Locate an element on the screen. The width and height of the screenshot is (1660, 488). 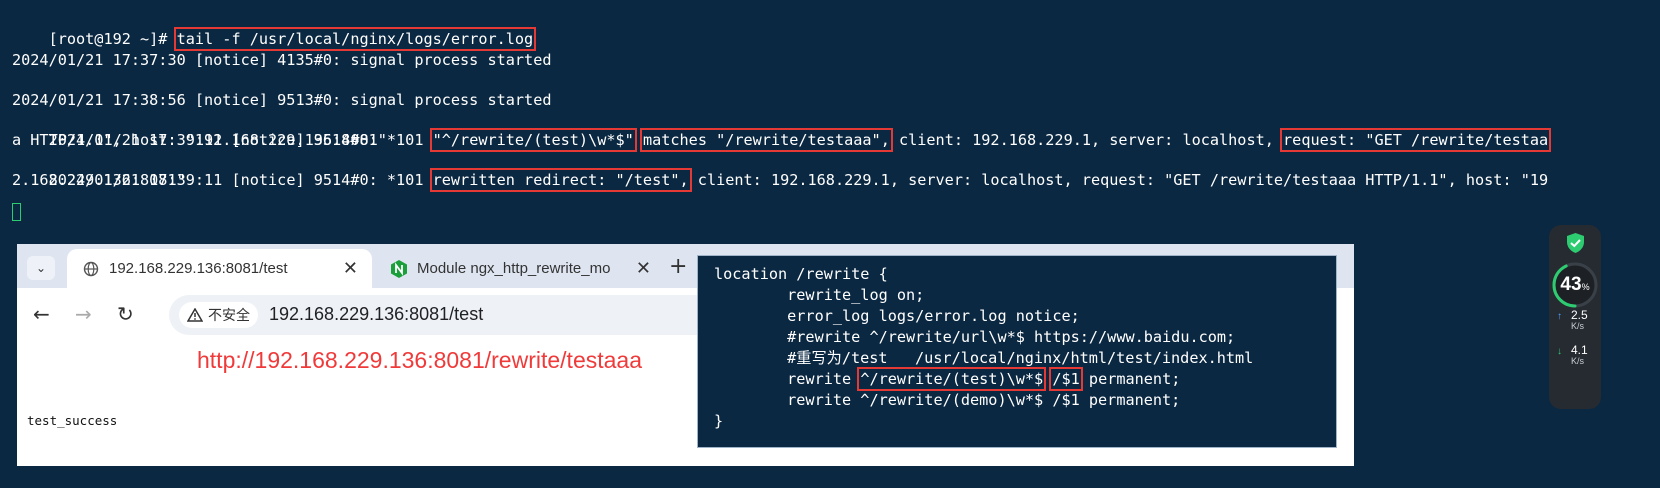
terminal-cursor is located at coordinates (16, 212).